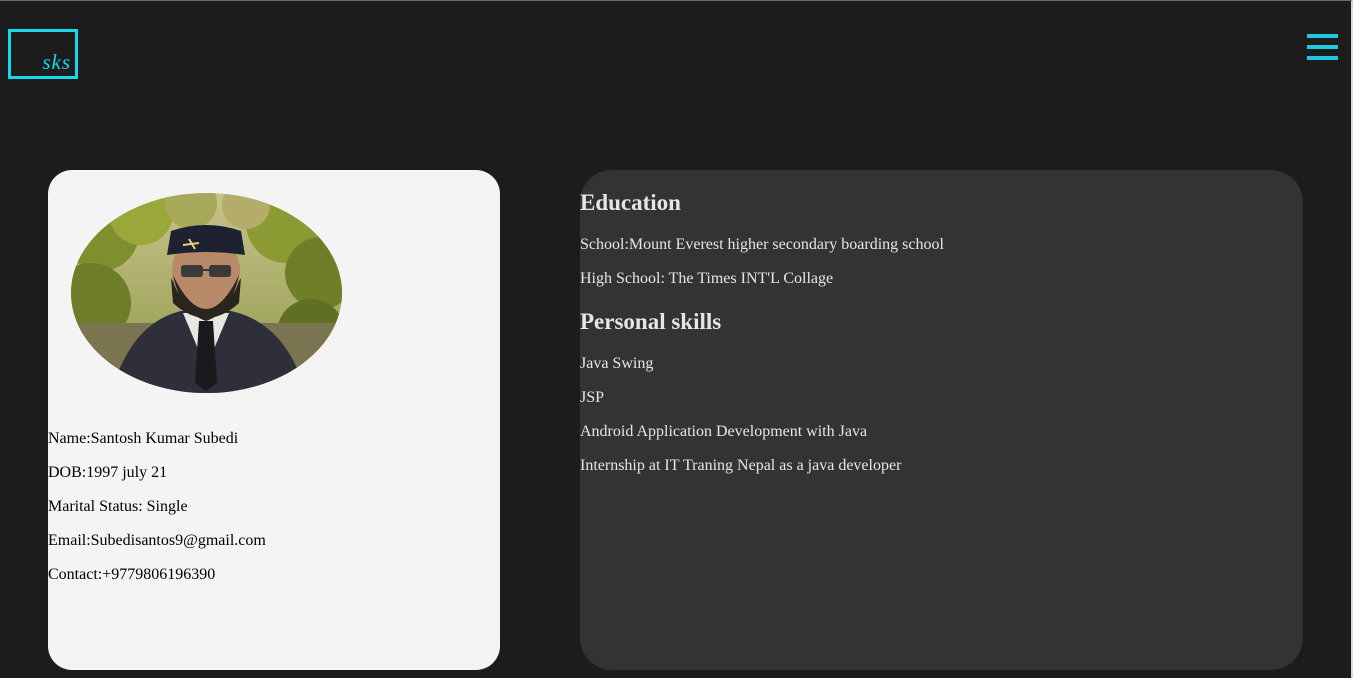 Image resolution: width=1353 pixels, height=678 pixels. What do you see at coordinates (630, 202) in the screenshot?
I see `education-heading: Education` at bounding box center [630, 202].